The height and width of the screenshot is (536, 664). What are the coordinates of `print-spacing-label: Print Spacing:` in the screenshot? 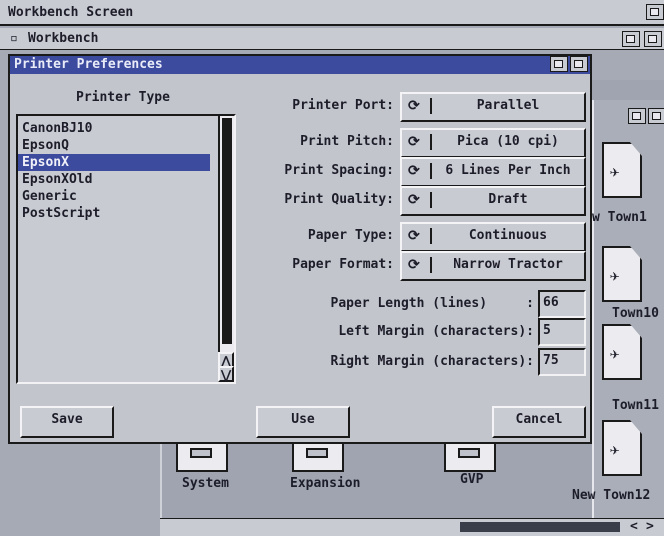 It's located at (339, 170).